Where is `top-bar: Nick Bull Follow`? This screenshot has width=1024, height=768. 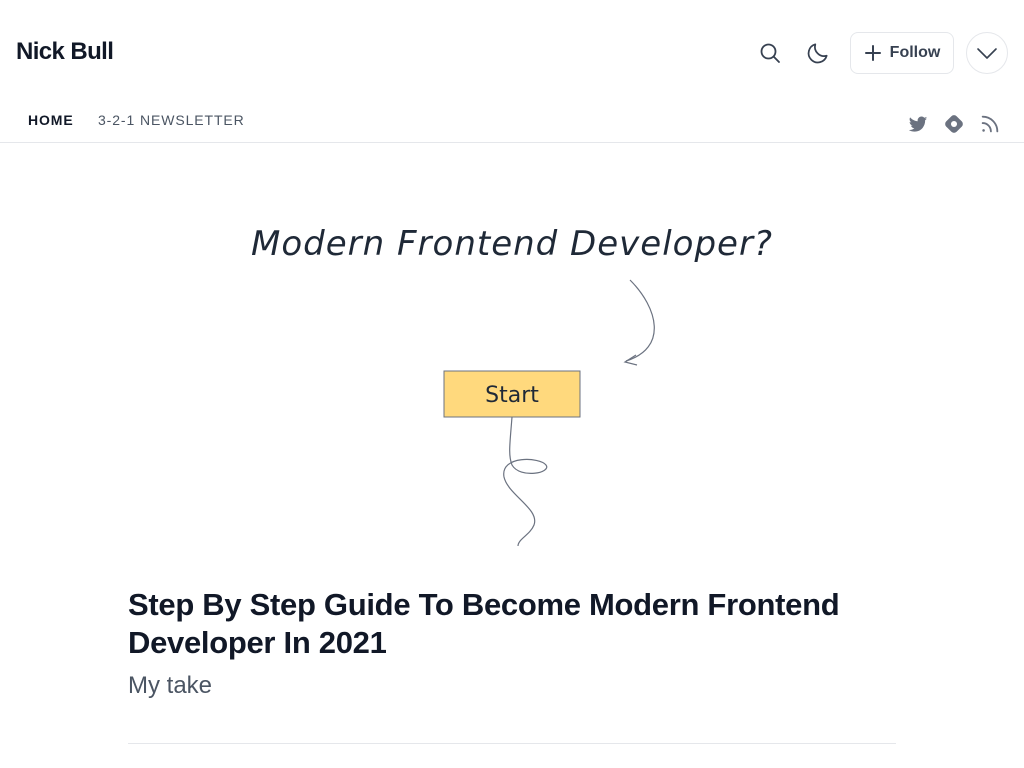 top-bar: Nick Bull Follow is located at coordinates (512, 53).